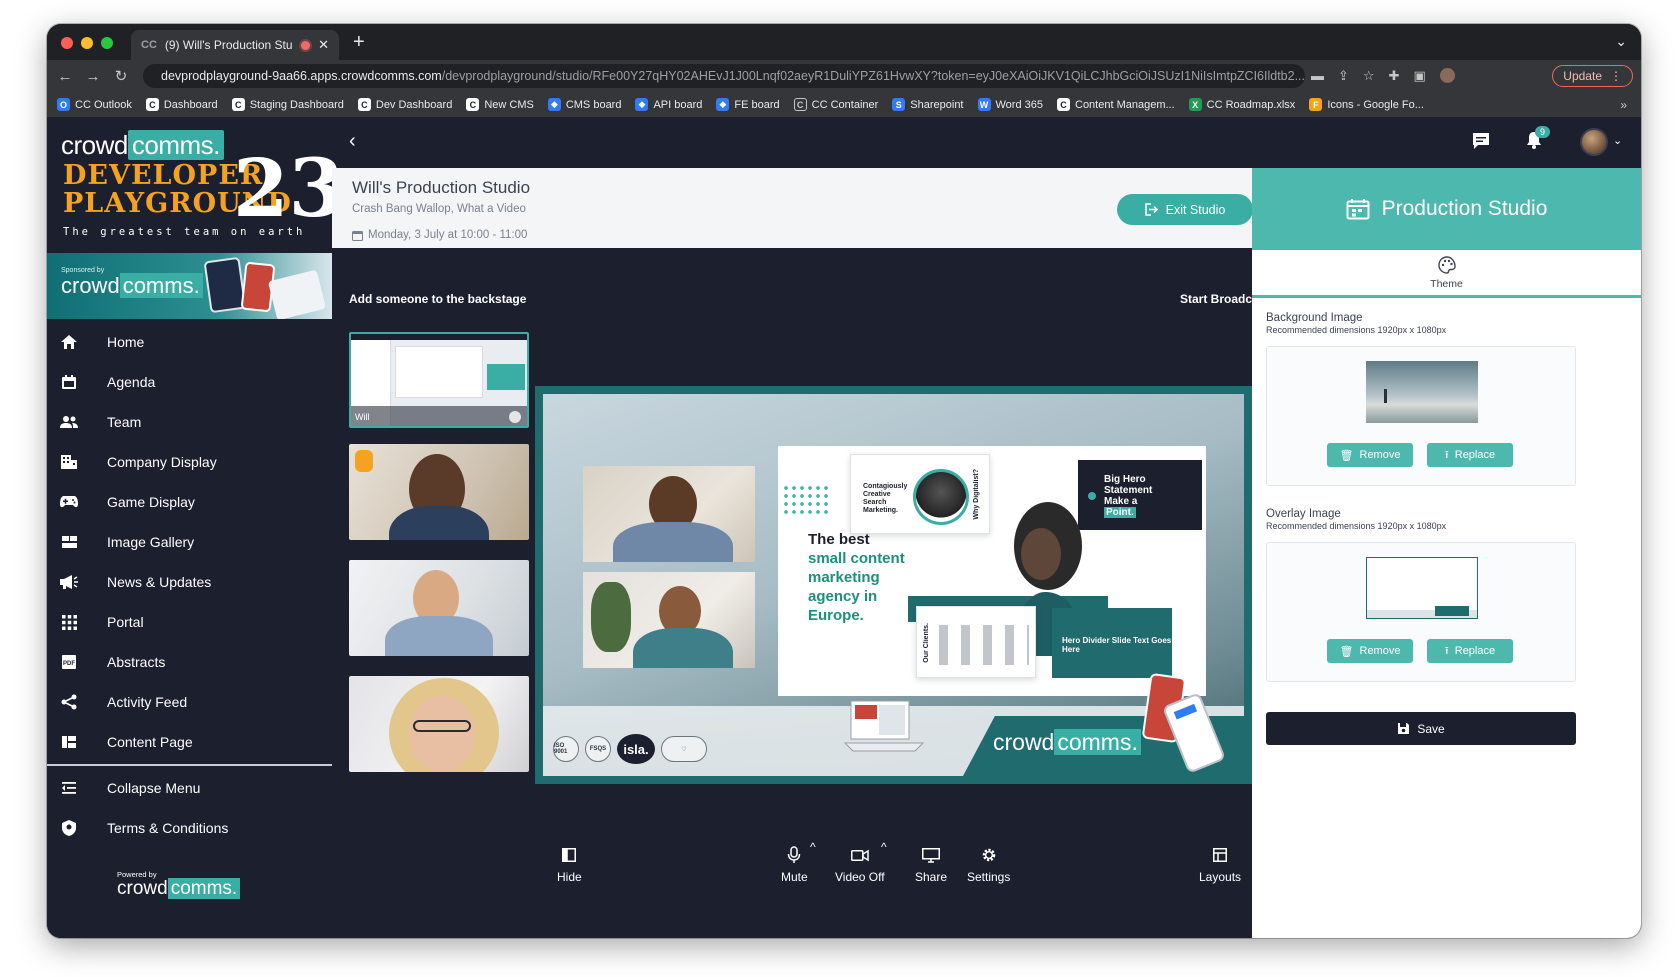 The width and height of the screenshot is (1680, 977). What do you see at coordinates (569, 865) in the screenshot?
I see `hide-button: Hide` at bounding box center [569, 865].